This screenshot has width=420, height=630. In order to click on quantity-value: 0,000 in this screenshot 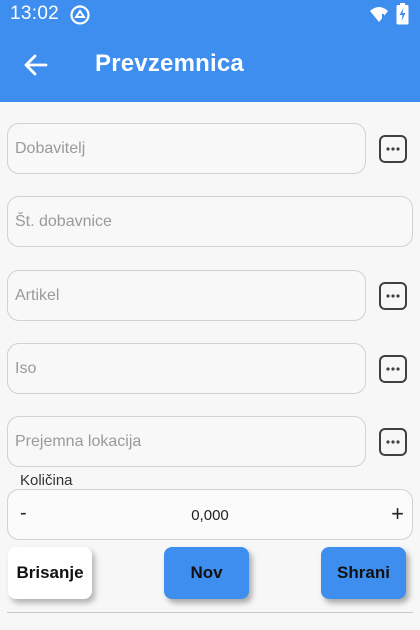, I will do `click(210, 515)`.